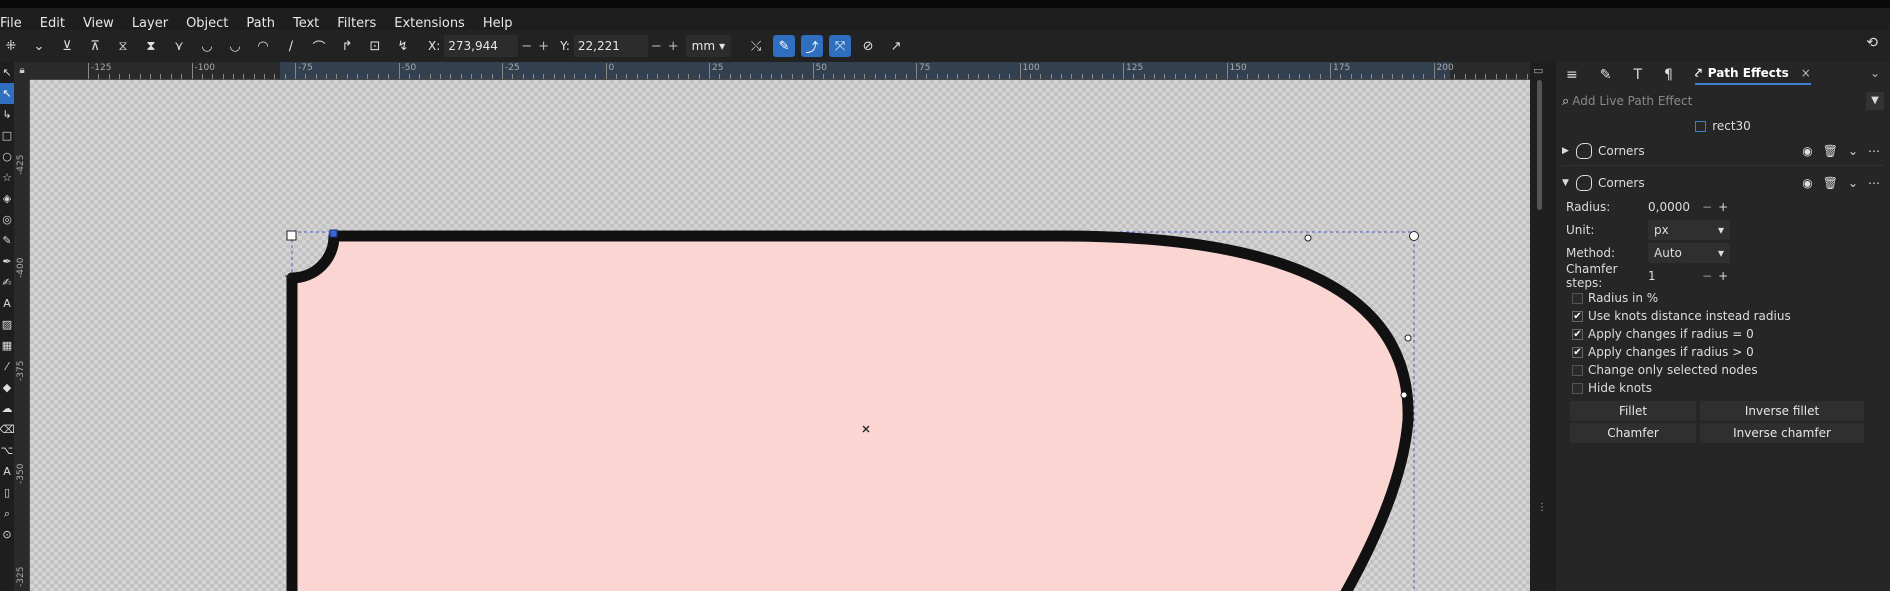  I want to click on mesh-tool-icon: ▦, so click(7, 345).